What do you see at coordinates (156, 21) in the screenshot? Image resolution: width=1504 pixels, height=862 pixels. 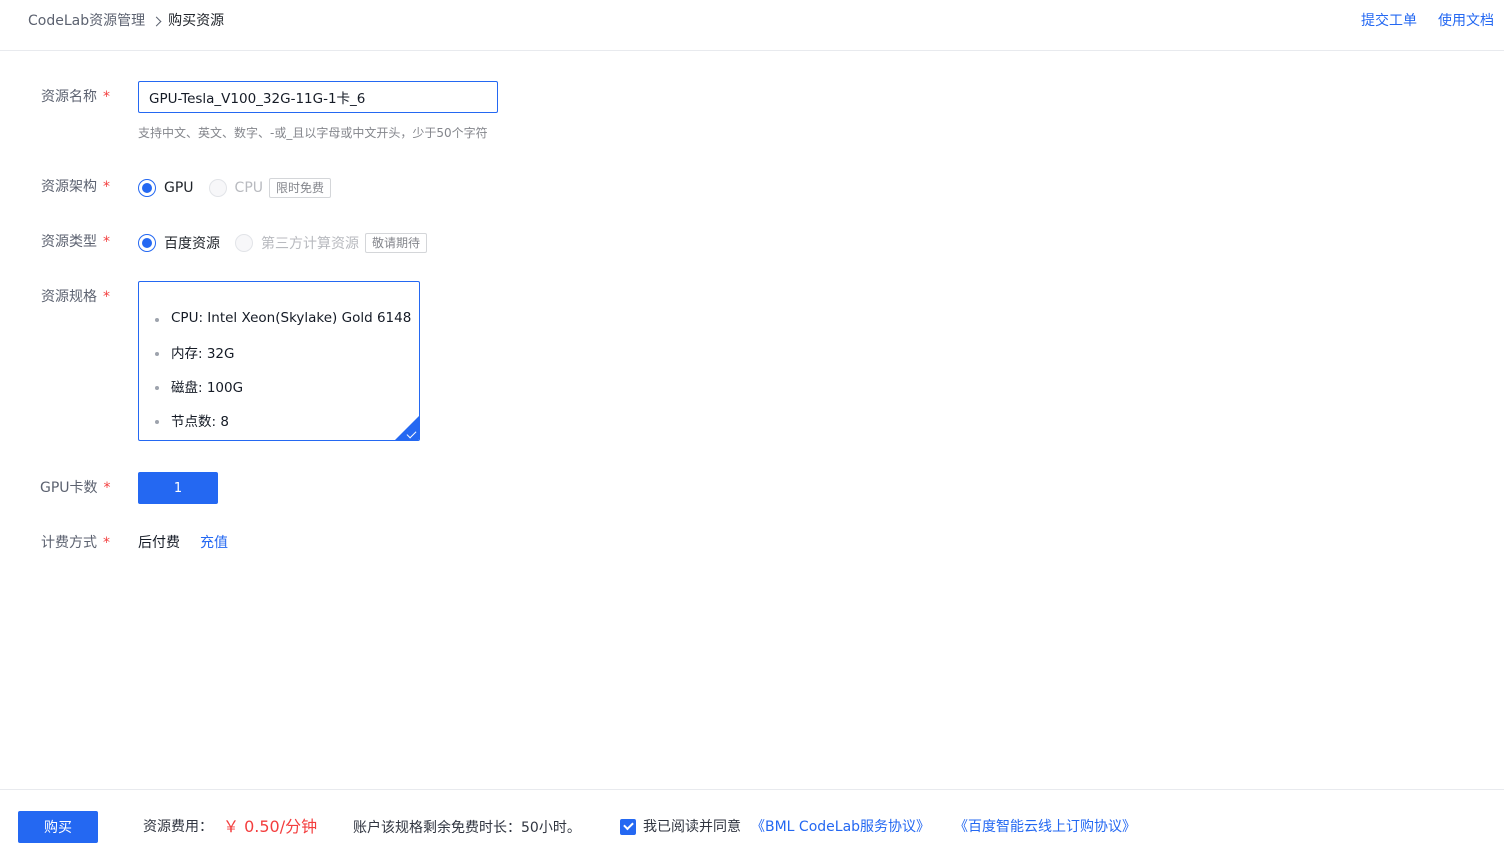 I see `chevron-right-icon` at bounding box center [156, 21].